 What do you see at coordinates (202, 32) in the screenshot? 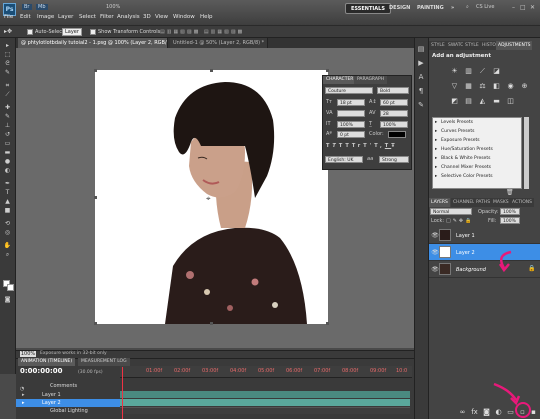
I see `align-icons: ▤▥▦▧▨▩ ▤▥▦▧▨▩` at bounding box center [202, 32].